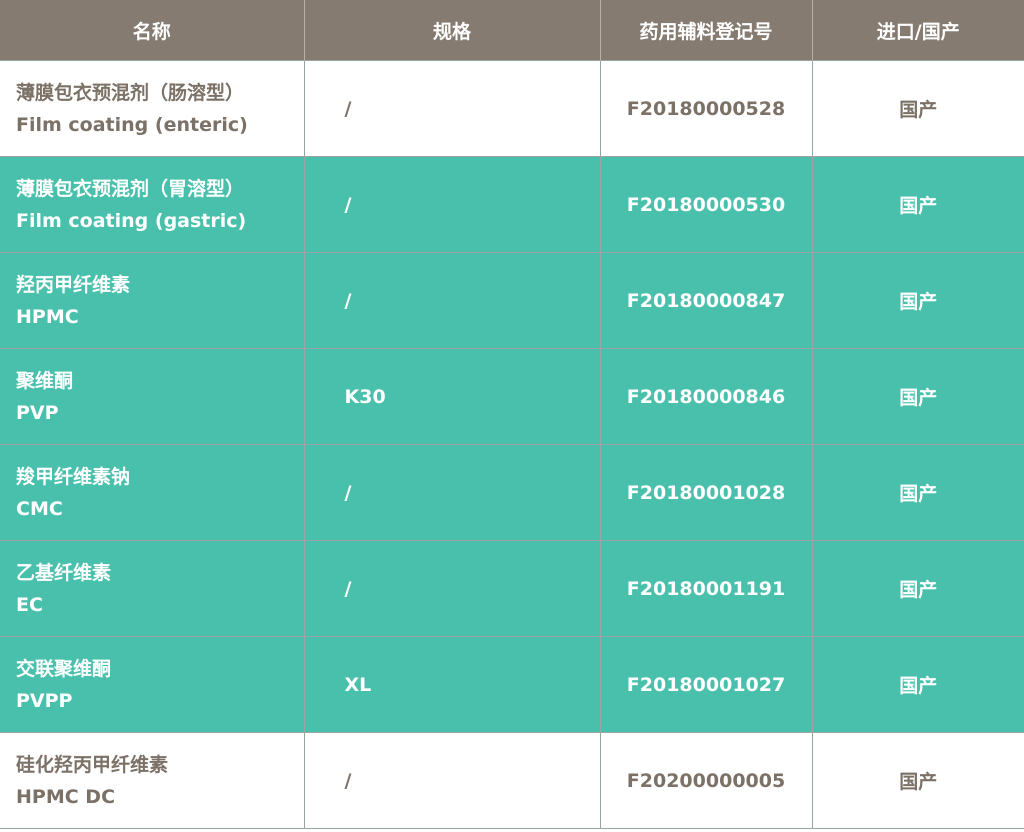 The height and width of the screenshot is (832, 1024). I want to click on header-registration: 药用辅料登记号, so click(706, 30).